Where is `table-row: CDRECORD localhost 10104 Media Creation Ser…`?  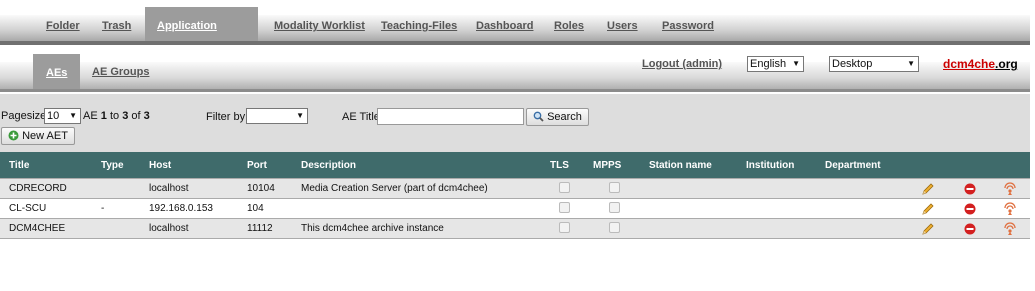 table-row: CDRECORD localhost 10104 Media Creation Ser… is located at coordinates (515, 188).